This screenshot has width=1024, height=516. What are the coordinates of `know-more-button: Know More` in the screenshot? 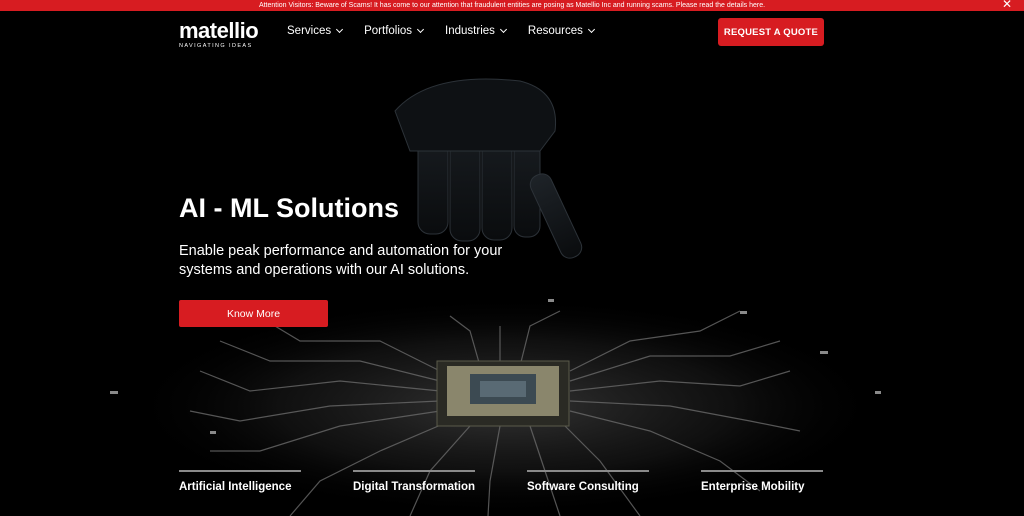 It's located at (253, 313).